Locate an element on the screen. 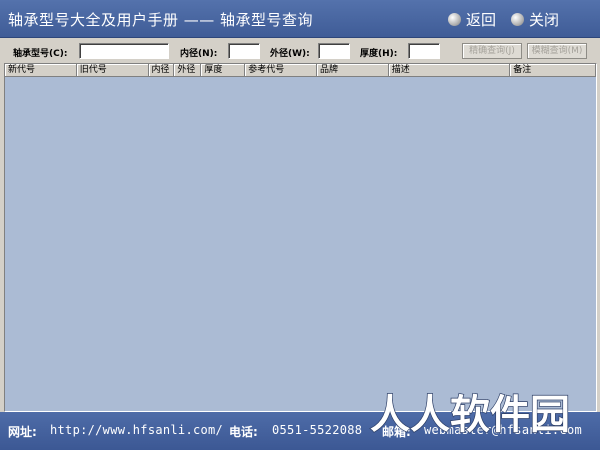  fuzzy-search-button: 模糊查询(M) is located at coordinates (557, 51).